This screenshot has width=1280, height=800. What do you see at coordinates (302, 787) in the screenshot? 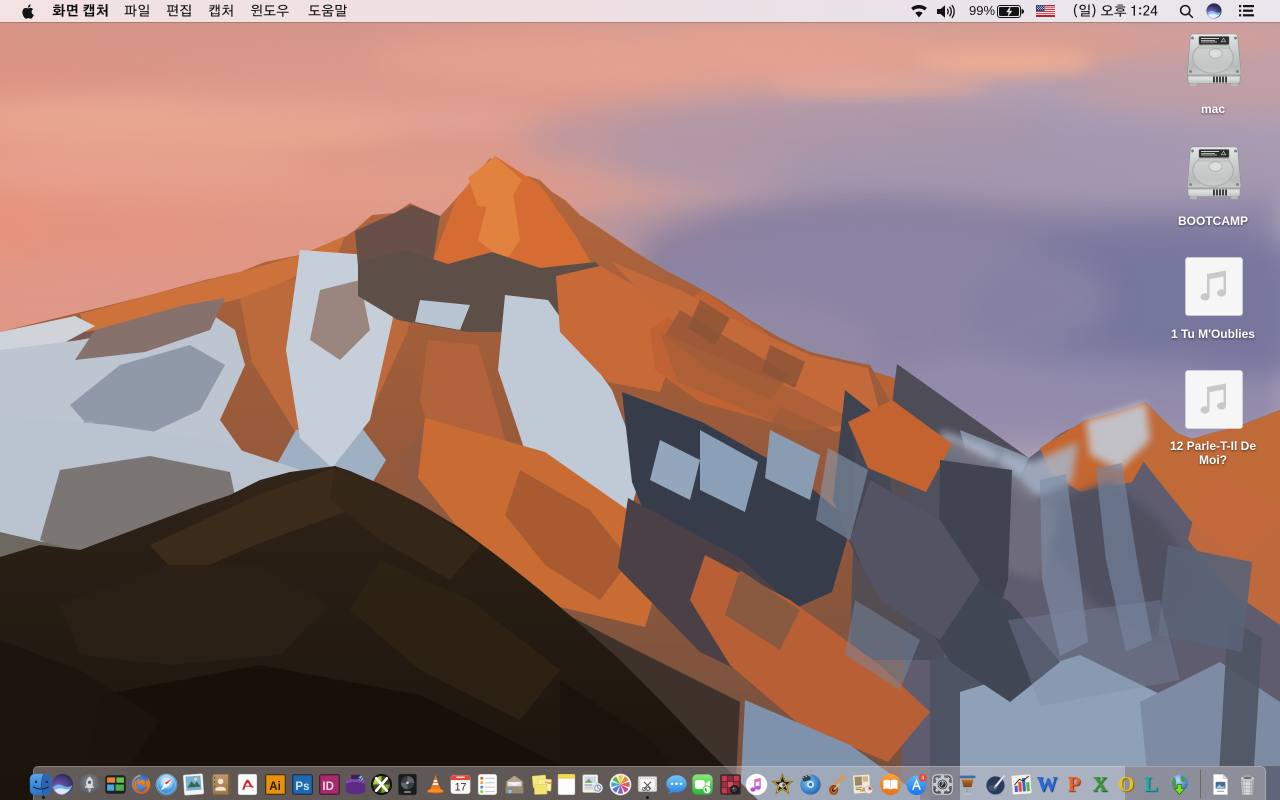
I see `svg-text: Ps` at bounding box center [302, 787].